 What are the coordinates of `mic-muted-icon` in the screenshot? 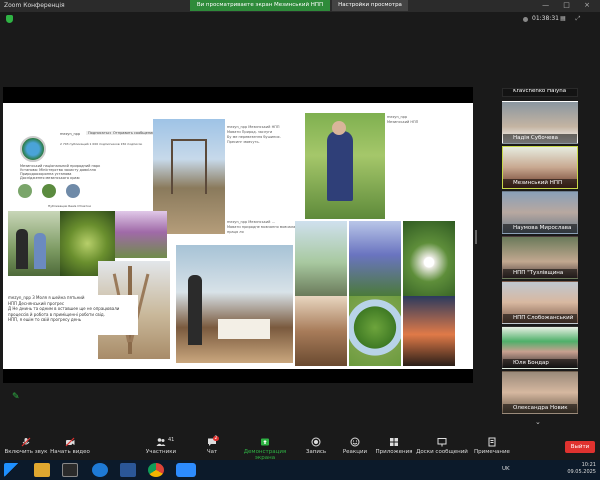 It's located at (26, 442).